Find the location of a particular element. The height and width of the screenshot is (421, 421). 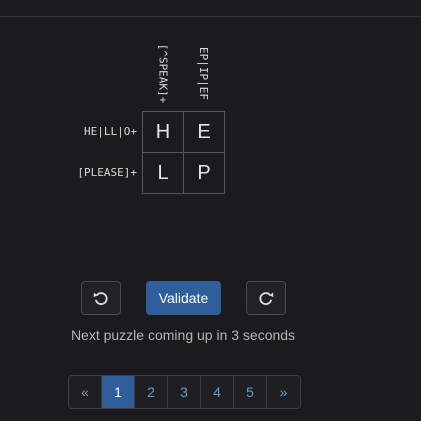

grid-cell-r1c1: H is located at coordinates (163, 132).